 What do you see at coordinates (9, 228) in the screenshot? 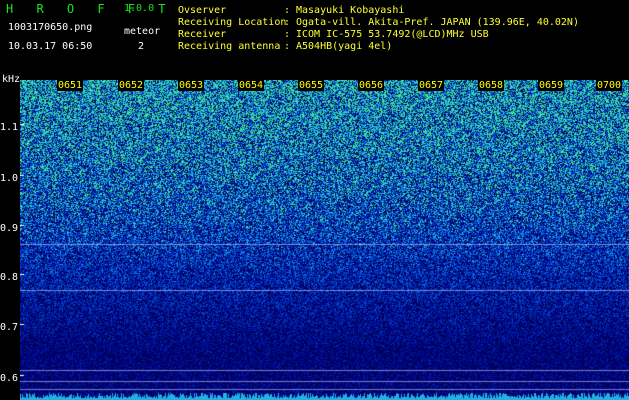
I see `y-tick: 0.9` at bounding box center [9, 228].